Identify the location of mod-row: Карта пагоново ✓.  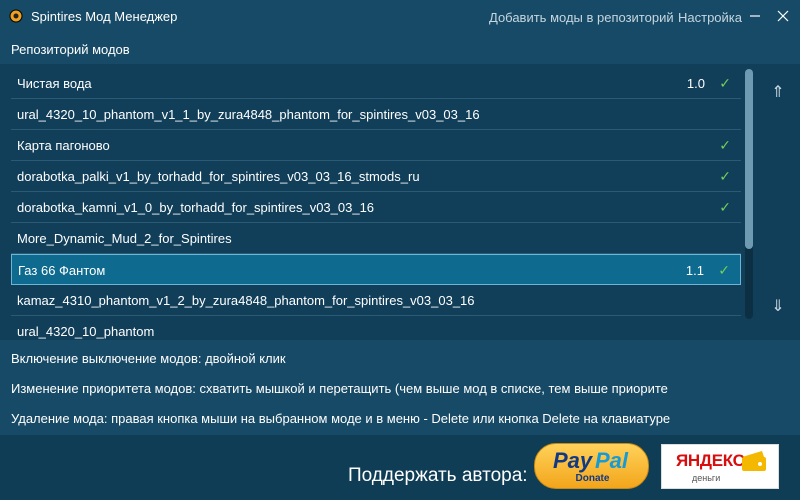
(376, 145).